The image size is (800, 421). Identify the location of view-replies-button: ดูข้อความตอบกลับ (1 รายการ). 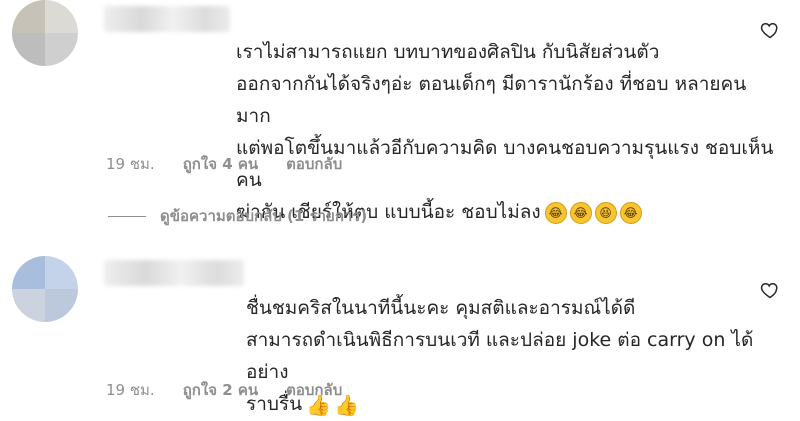
(237, 216).